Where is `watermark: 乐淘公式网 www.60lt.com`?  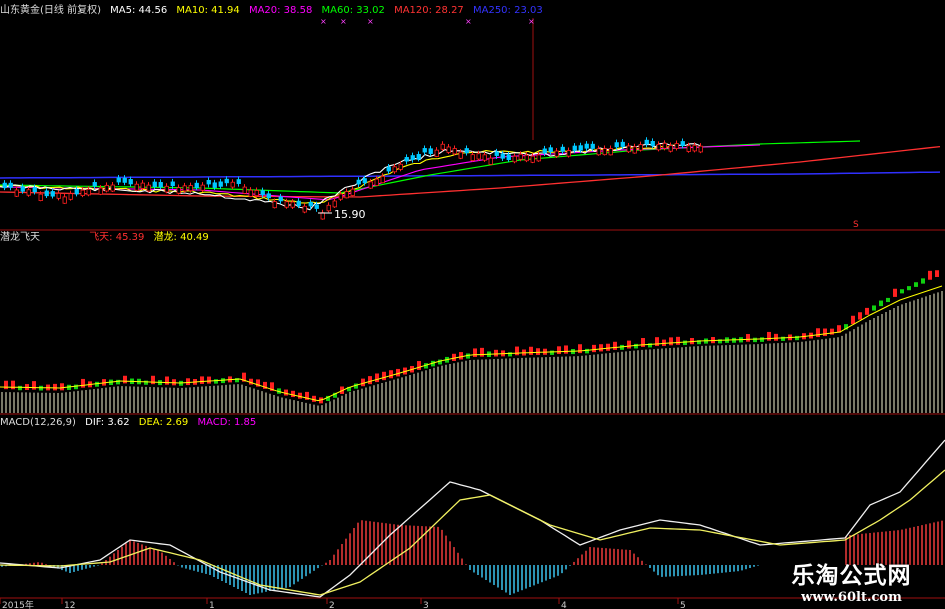
watermark: 乐淘公式网 www.60lt.com is located at coordinates (851, 580).